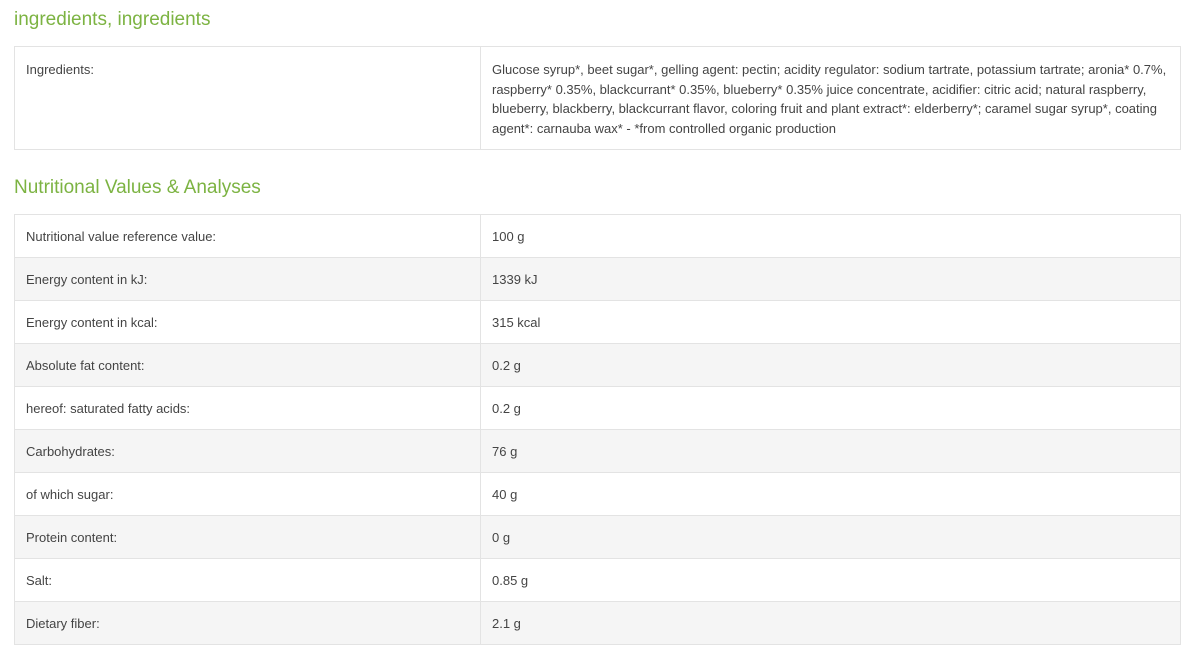  What do you see at coordinates (830, 322) in the screenshot?
I see `nutrition-value: 315 kcal` at bounding box center [830, 322].